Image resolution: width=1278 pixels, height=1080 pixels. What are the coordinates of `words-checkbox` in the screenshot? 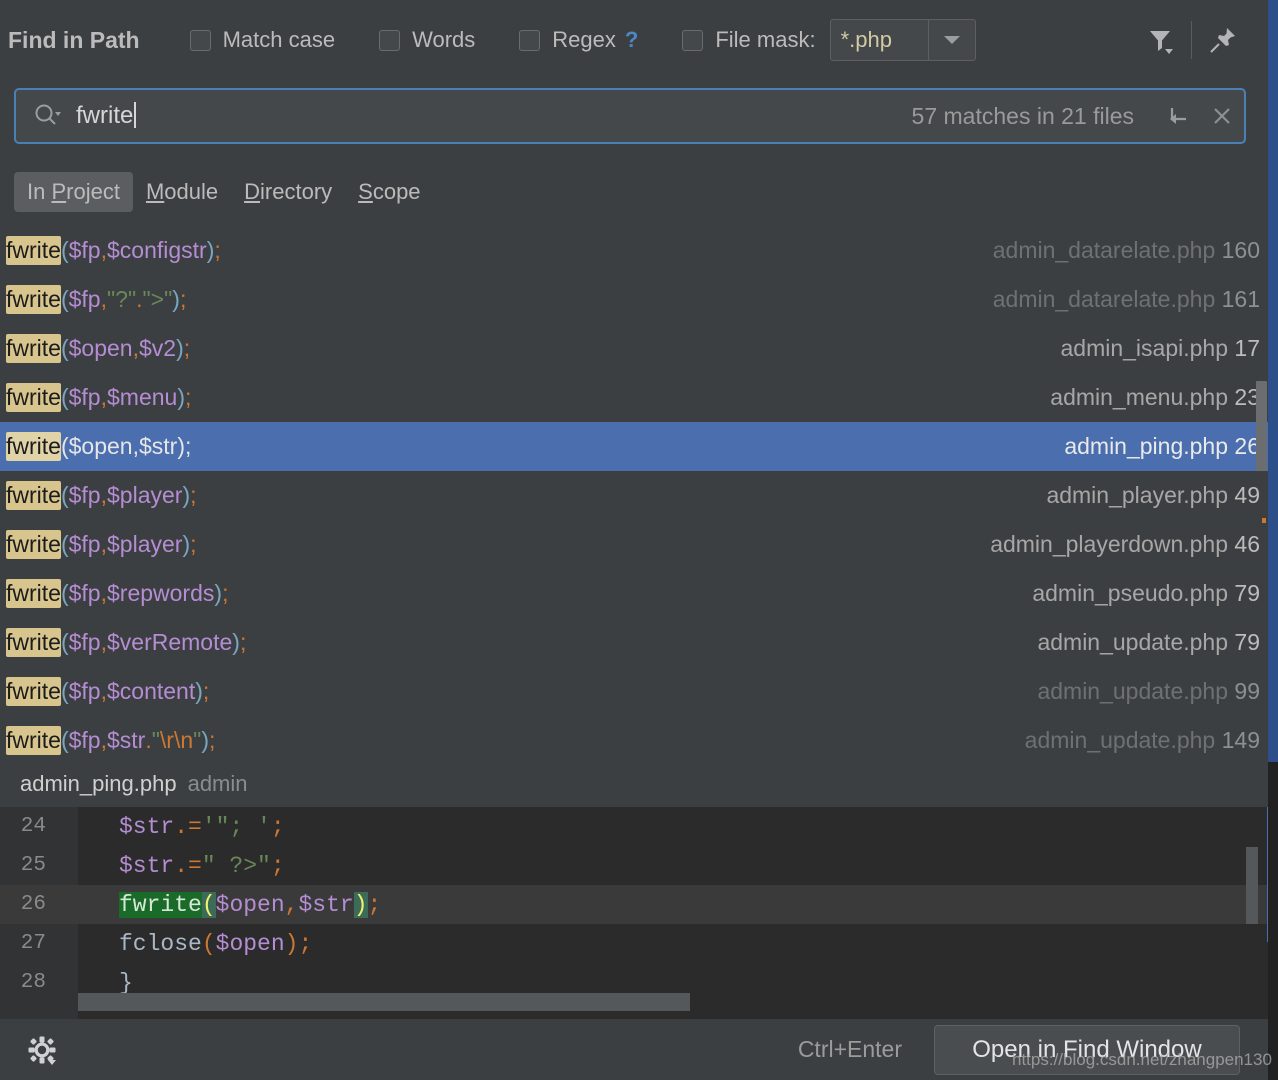 It's located at (390, 40).